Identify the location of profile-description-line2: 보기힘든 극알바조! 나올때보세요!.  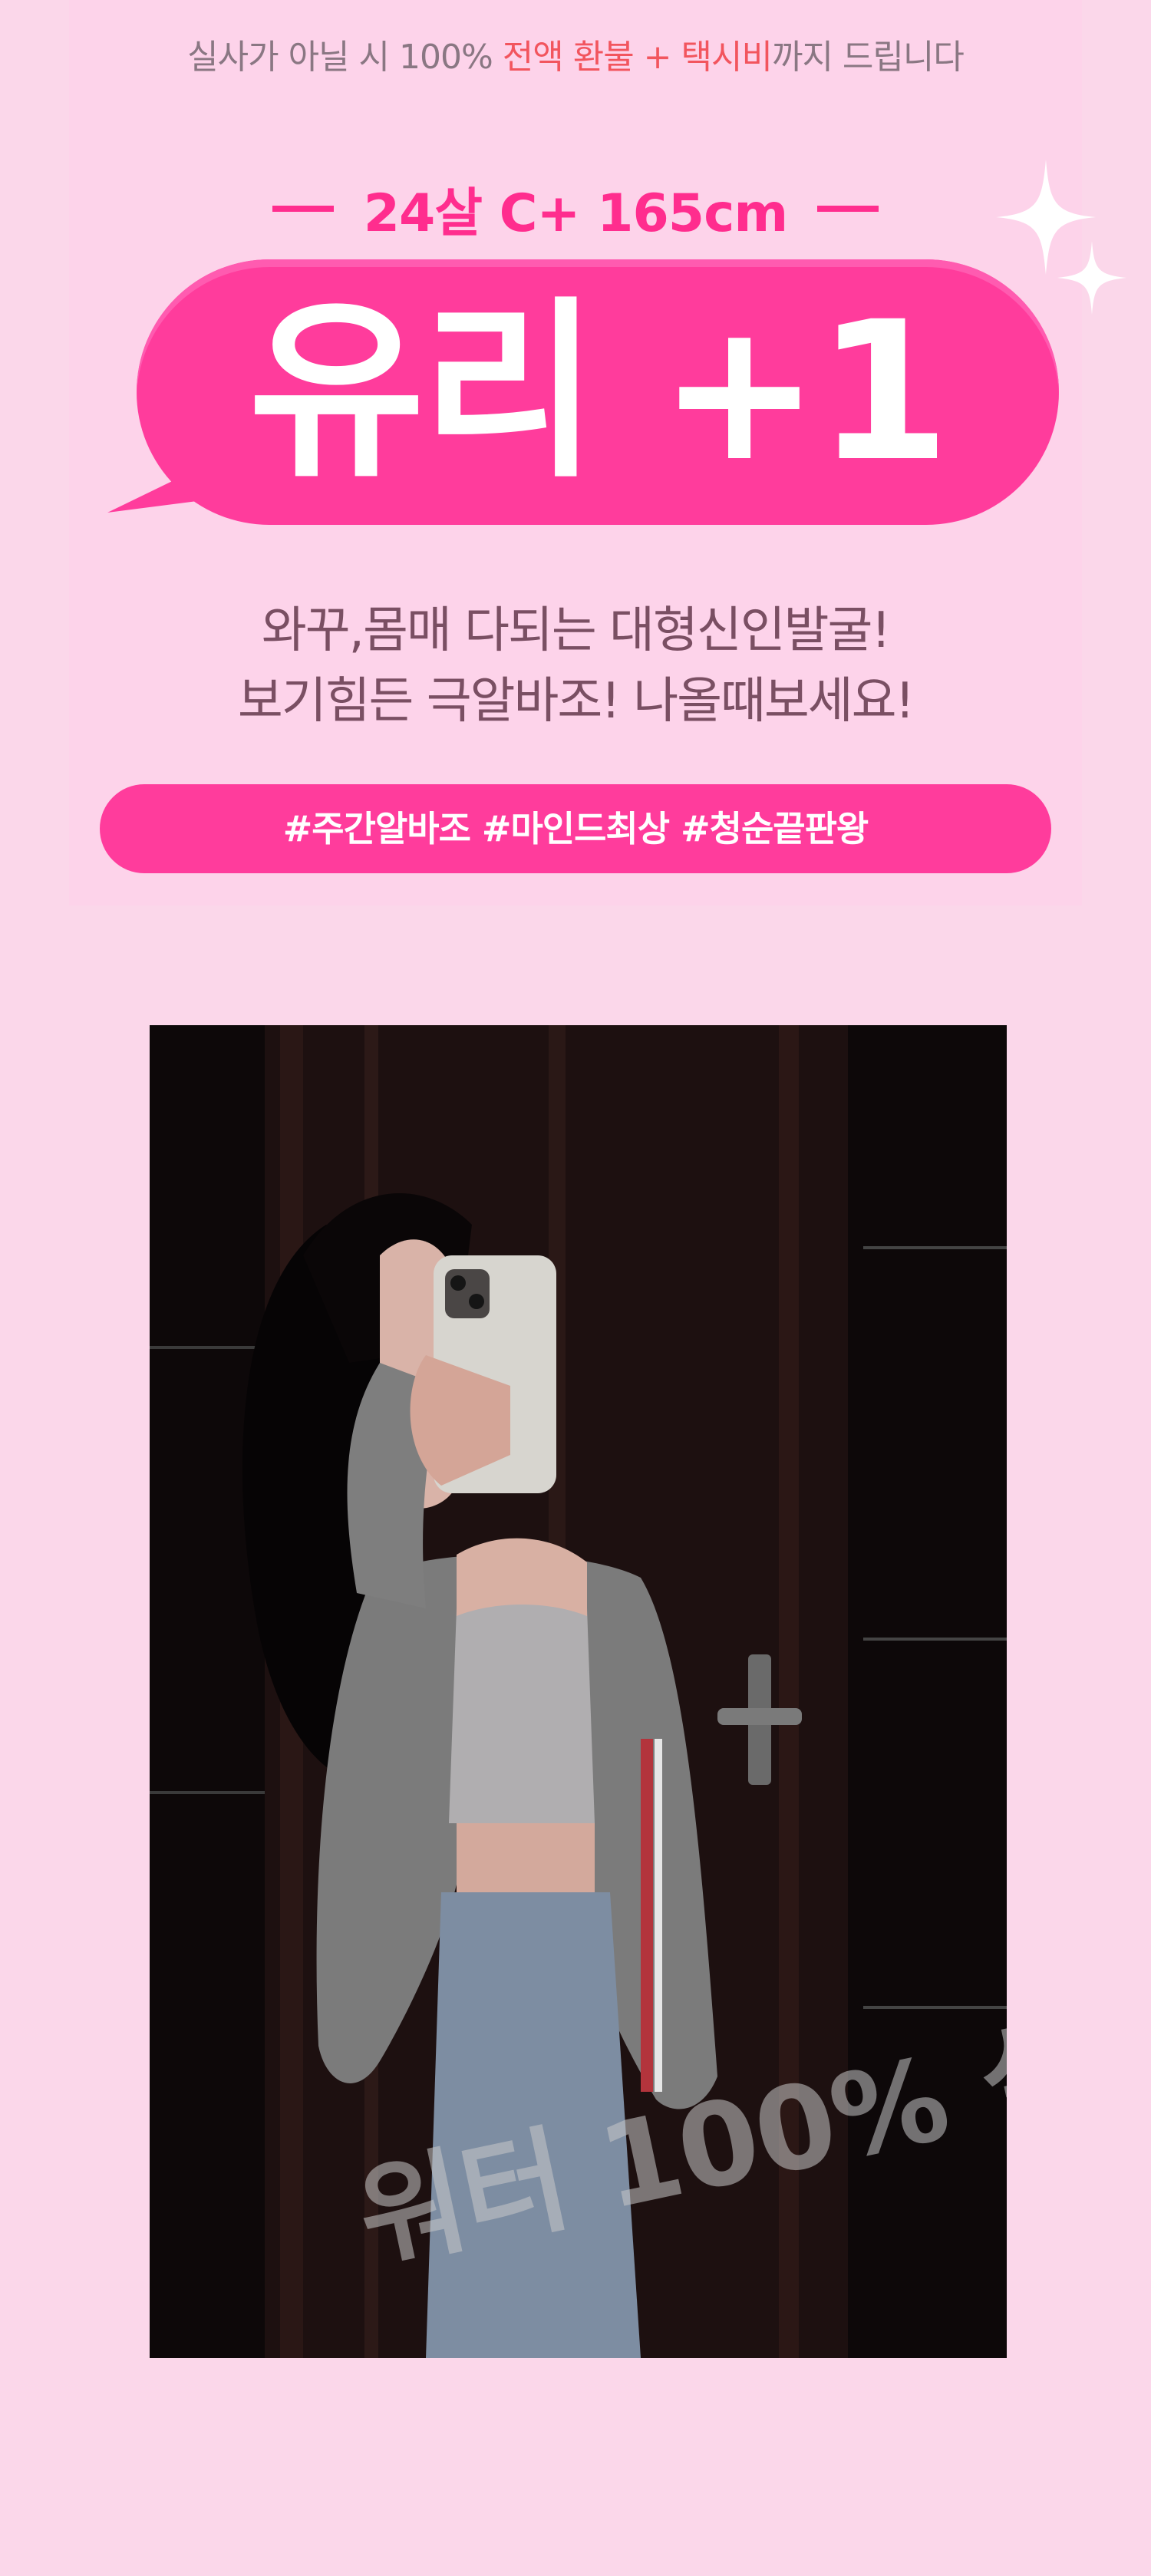
(576, 701).